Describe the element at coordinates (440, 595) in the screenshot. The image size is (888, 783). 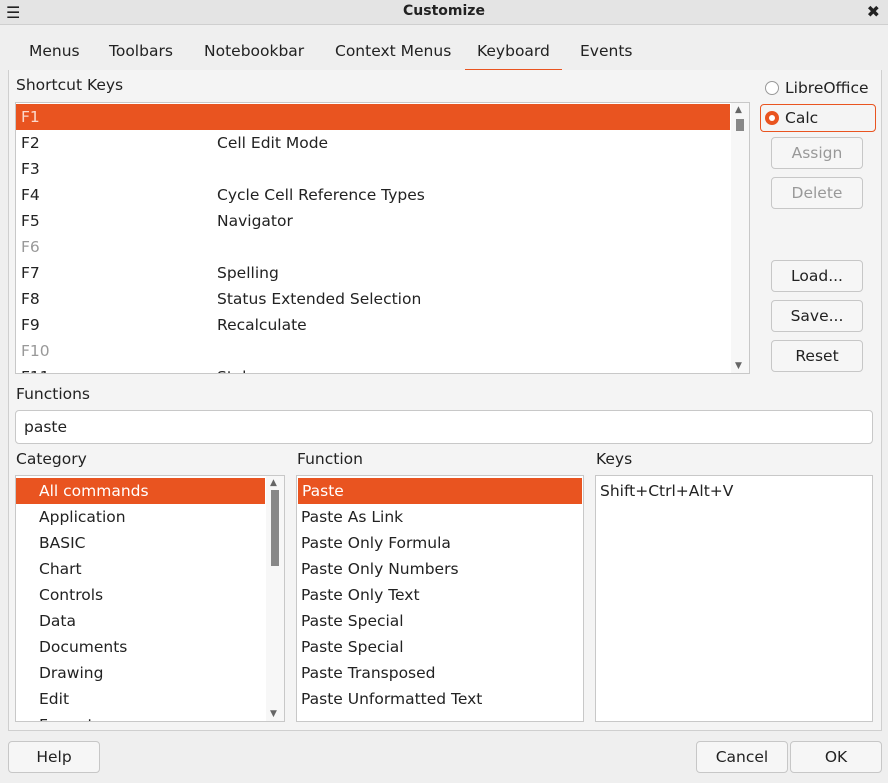
I see `function-item: Paste Only Text` at that location.